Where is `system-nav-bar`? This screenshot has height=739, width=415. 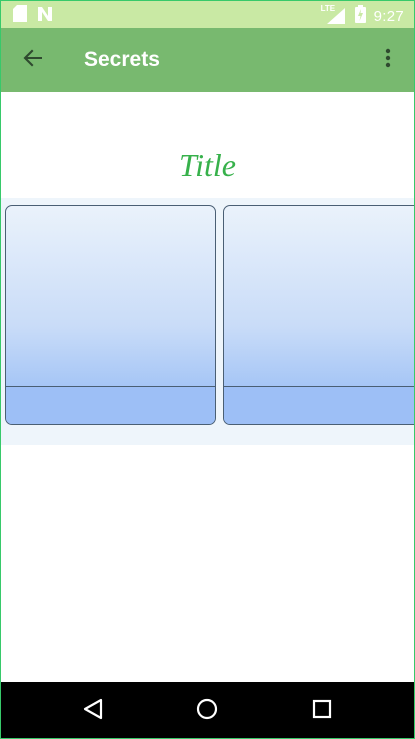
system-nav-bar is located at coordinates (207, 710).